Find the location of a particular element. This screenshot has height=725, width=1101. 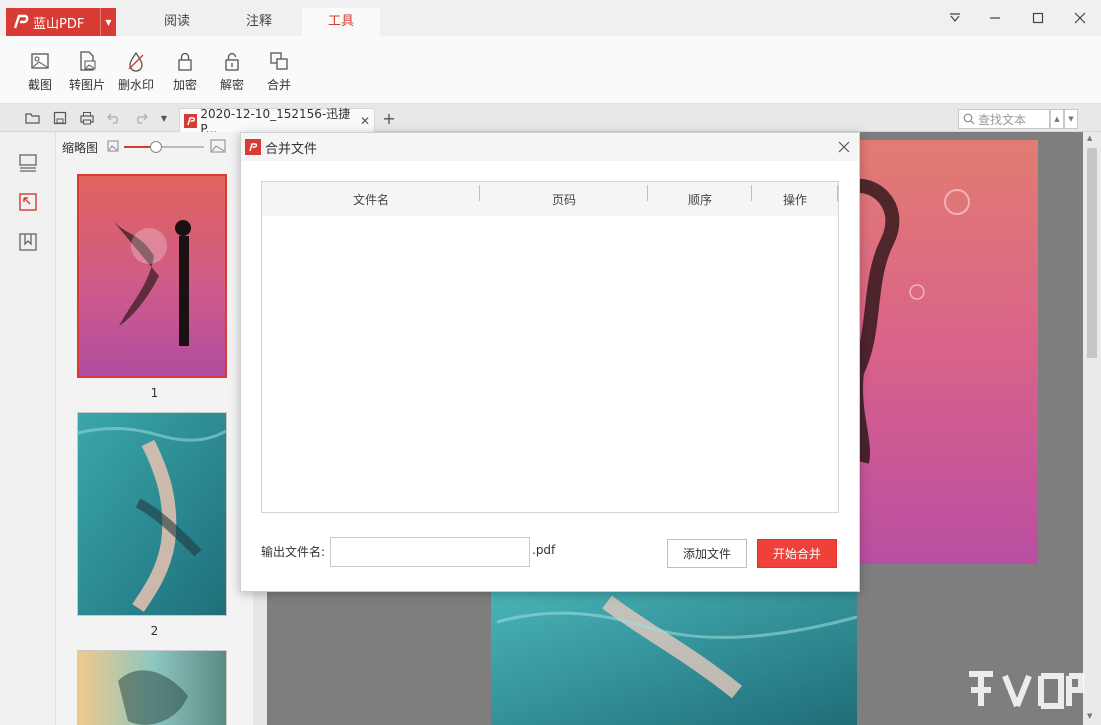

unlock-icon is located at coordinates (232, 61).